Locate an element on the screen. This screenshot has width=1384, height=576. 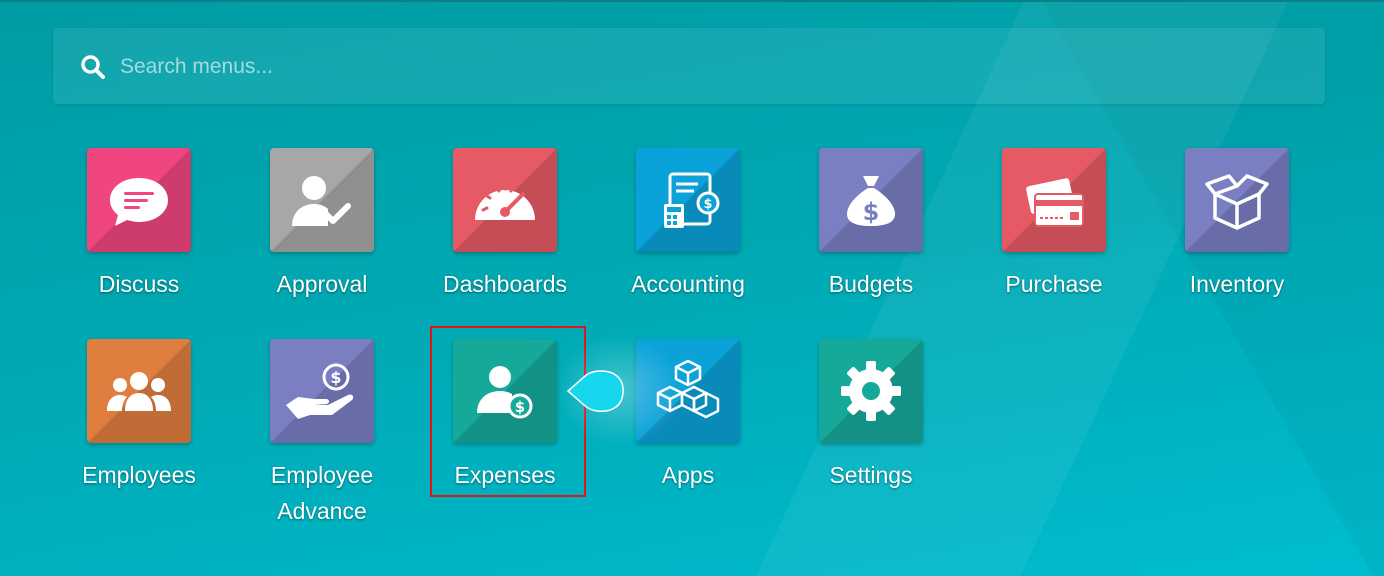
app-settings: Settings is located at coordinates (871, 416).